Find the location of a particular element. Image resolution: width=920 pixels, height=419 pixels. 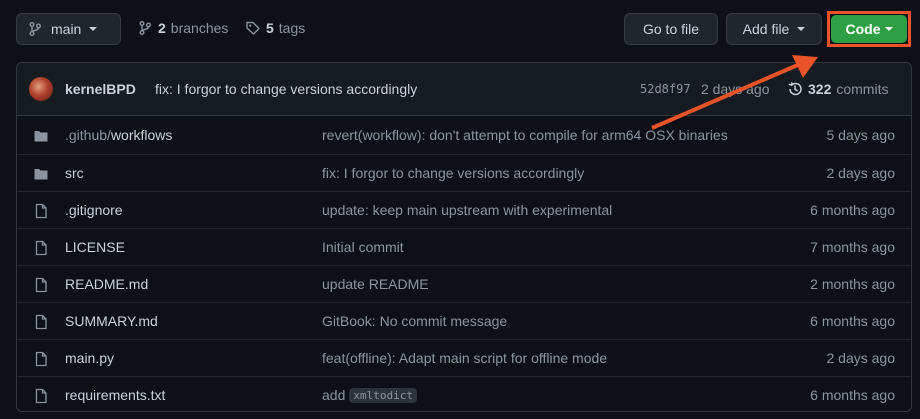

file-name-text: src is located at coordinates (74, 173).